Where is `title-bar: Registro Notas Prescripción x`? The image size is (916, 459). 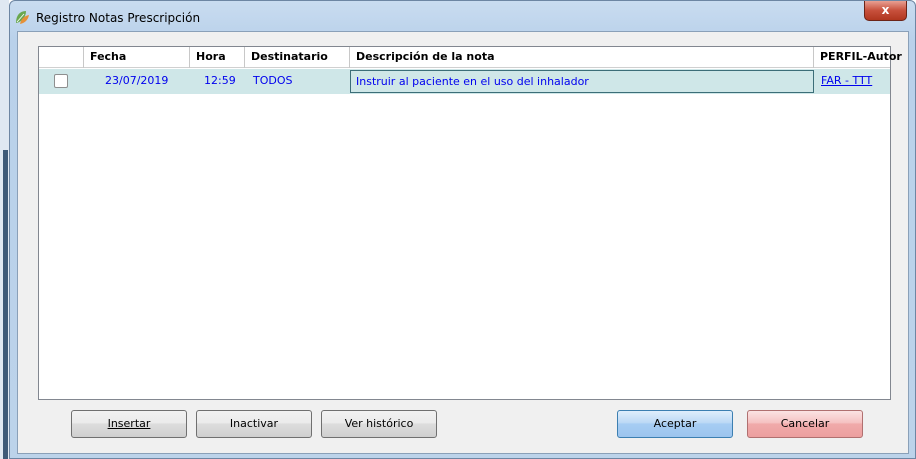 title-bar: Registro Notas Prescripción x is located at coordinates (462, 16).